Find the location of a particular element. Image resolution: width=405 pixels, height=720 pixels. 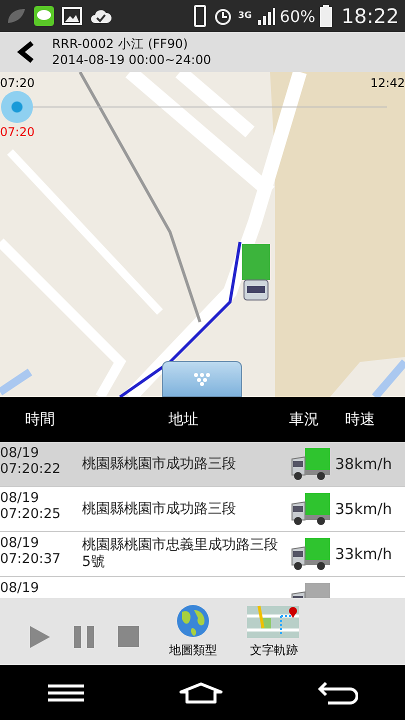

pause-icon is located at coordinates (84, 637).